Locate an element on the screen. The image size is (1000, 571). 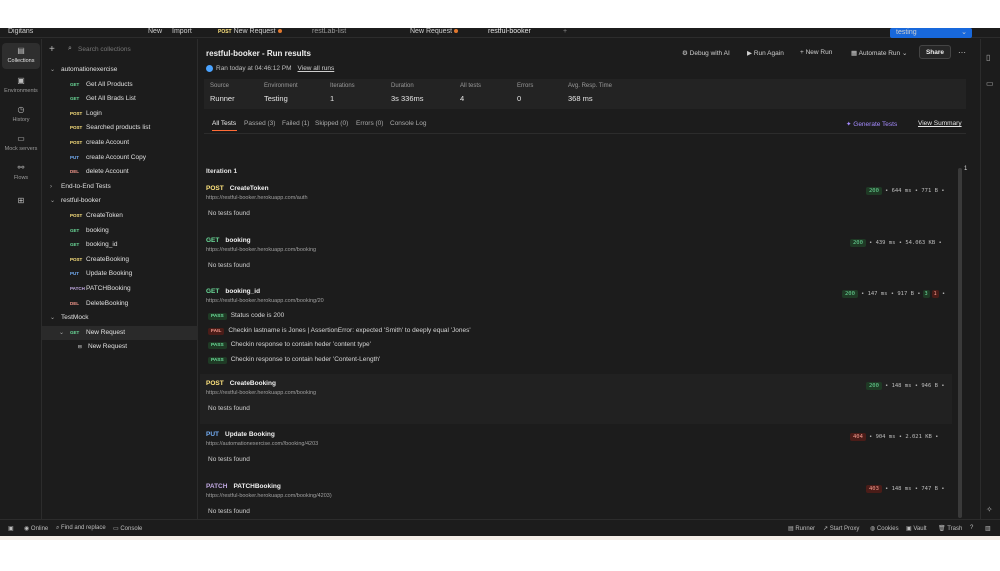
response-meta: 200 • 147 ms • 917 B • 3 1 • is located at coordinates (893, 294).